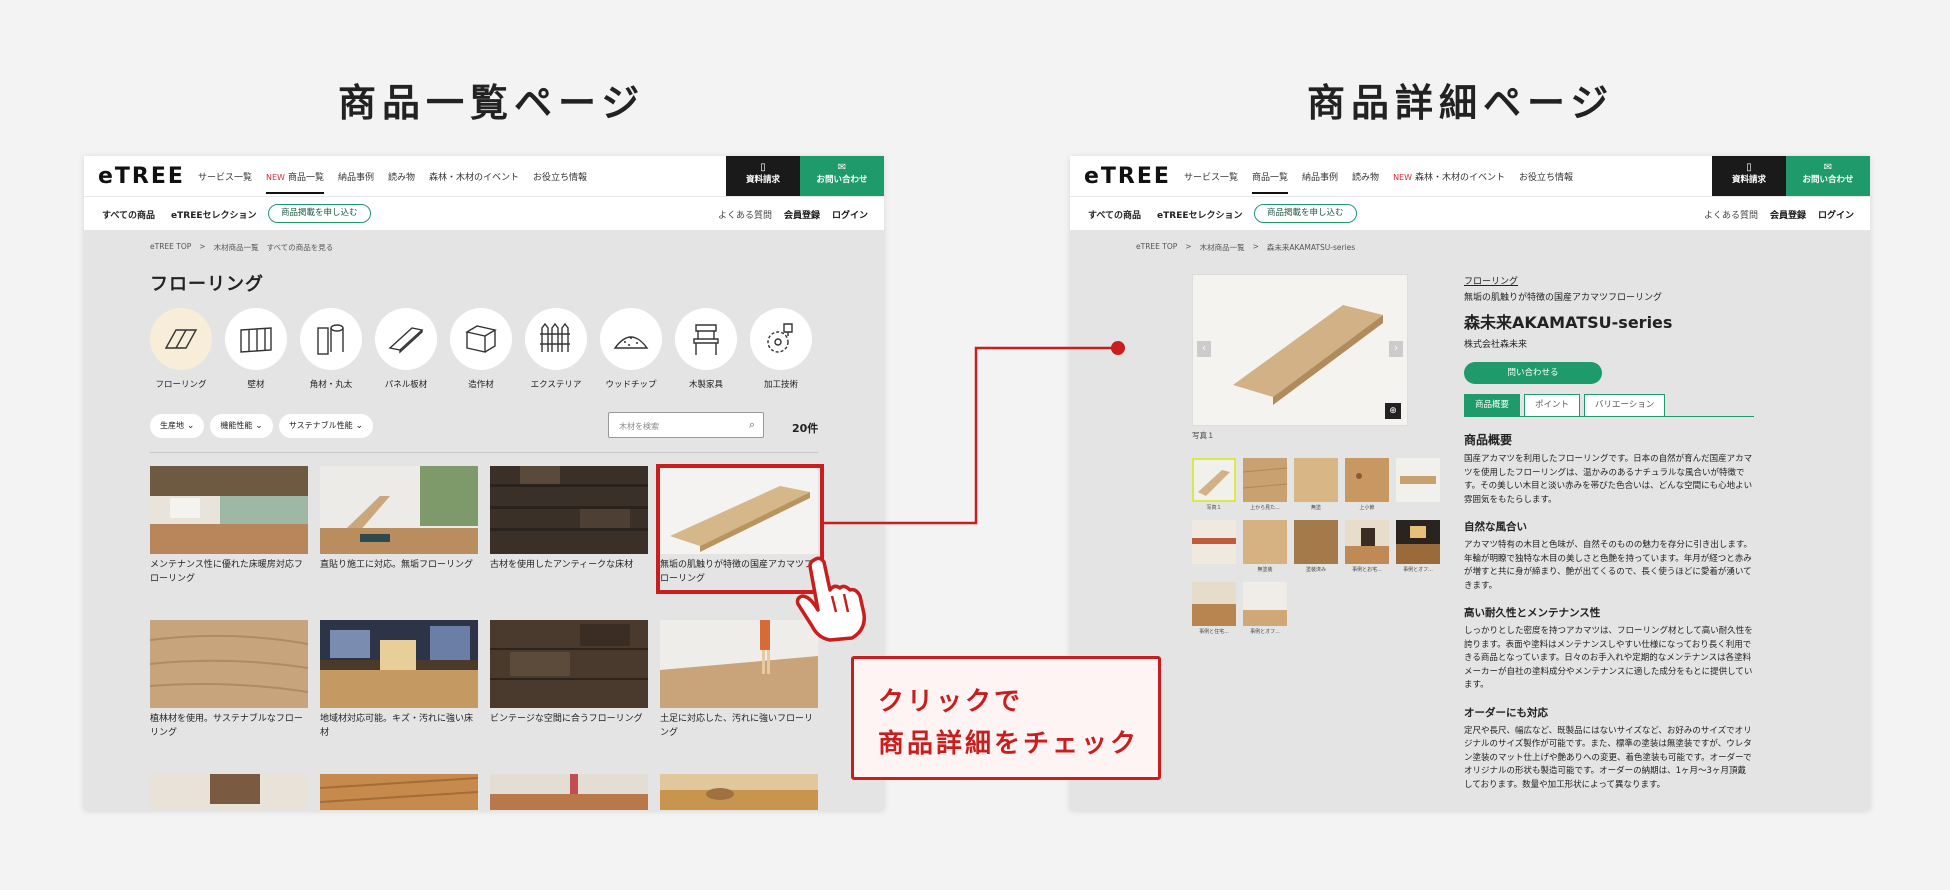 The width and height of the screenshot is (1950, 890). Describe the element at coordinates (1396, 349) in the screenshot. I see `next-image-button: ›` at that location.